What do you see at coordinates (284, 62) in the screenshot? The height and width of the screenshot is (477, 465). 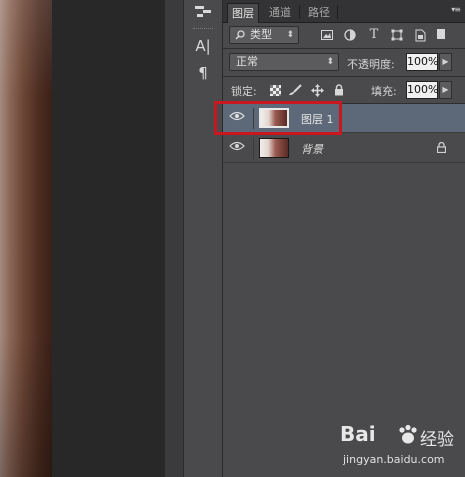 I see `blend-mode-dropdown: 正常 ⬍` at bounding box center [284, 62].